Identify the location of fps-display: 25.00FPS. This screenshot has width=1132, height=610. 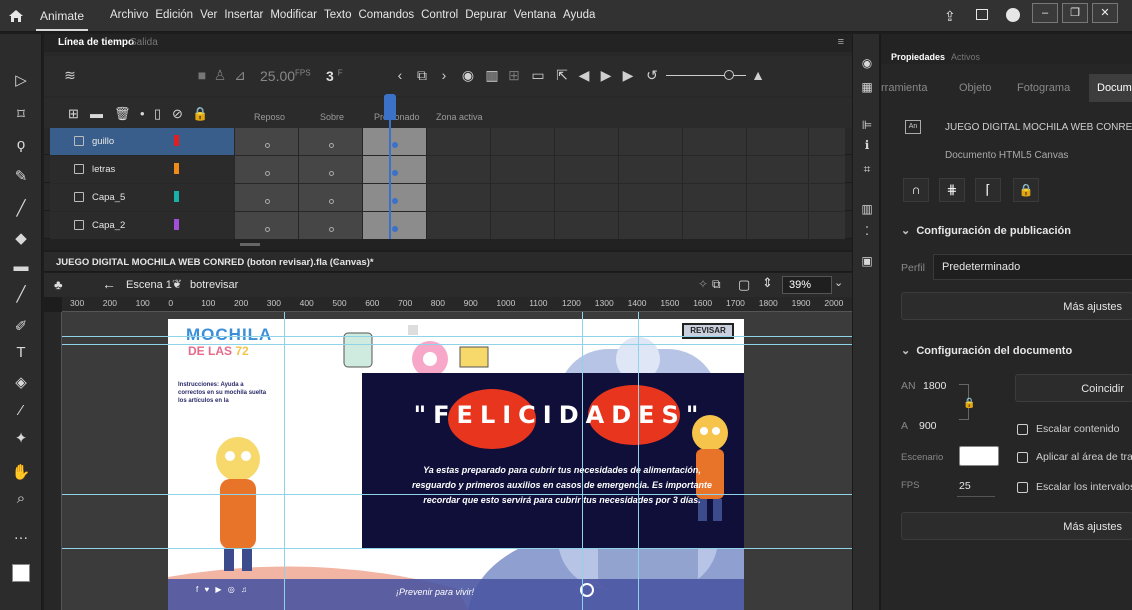
(285, 76).